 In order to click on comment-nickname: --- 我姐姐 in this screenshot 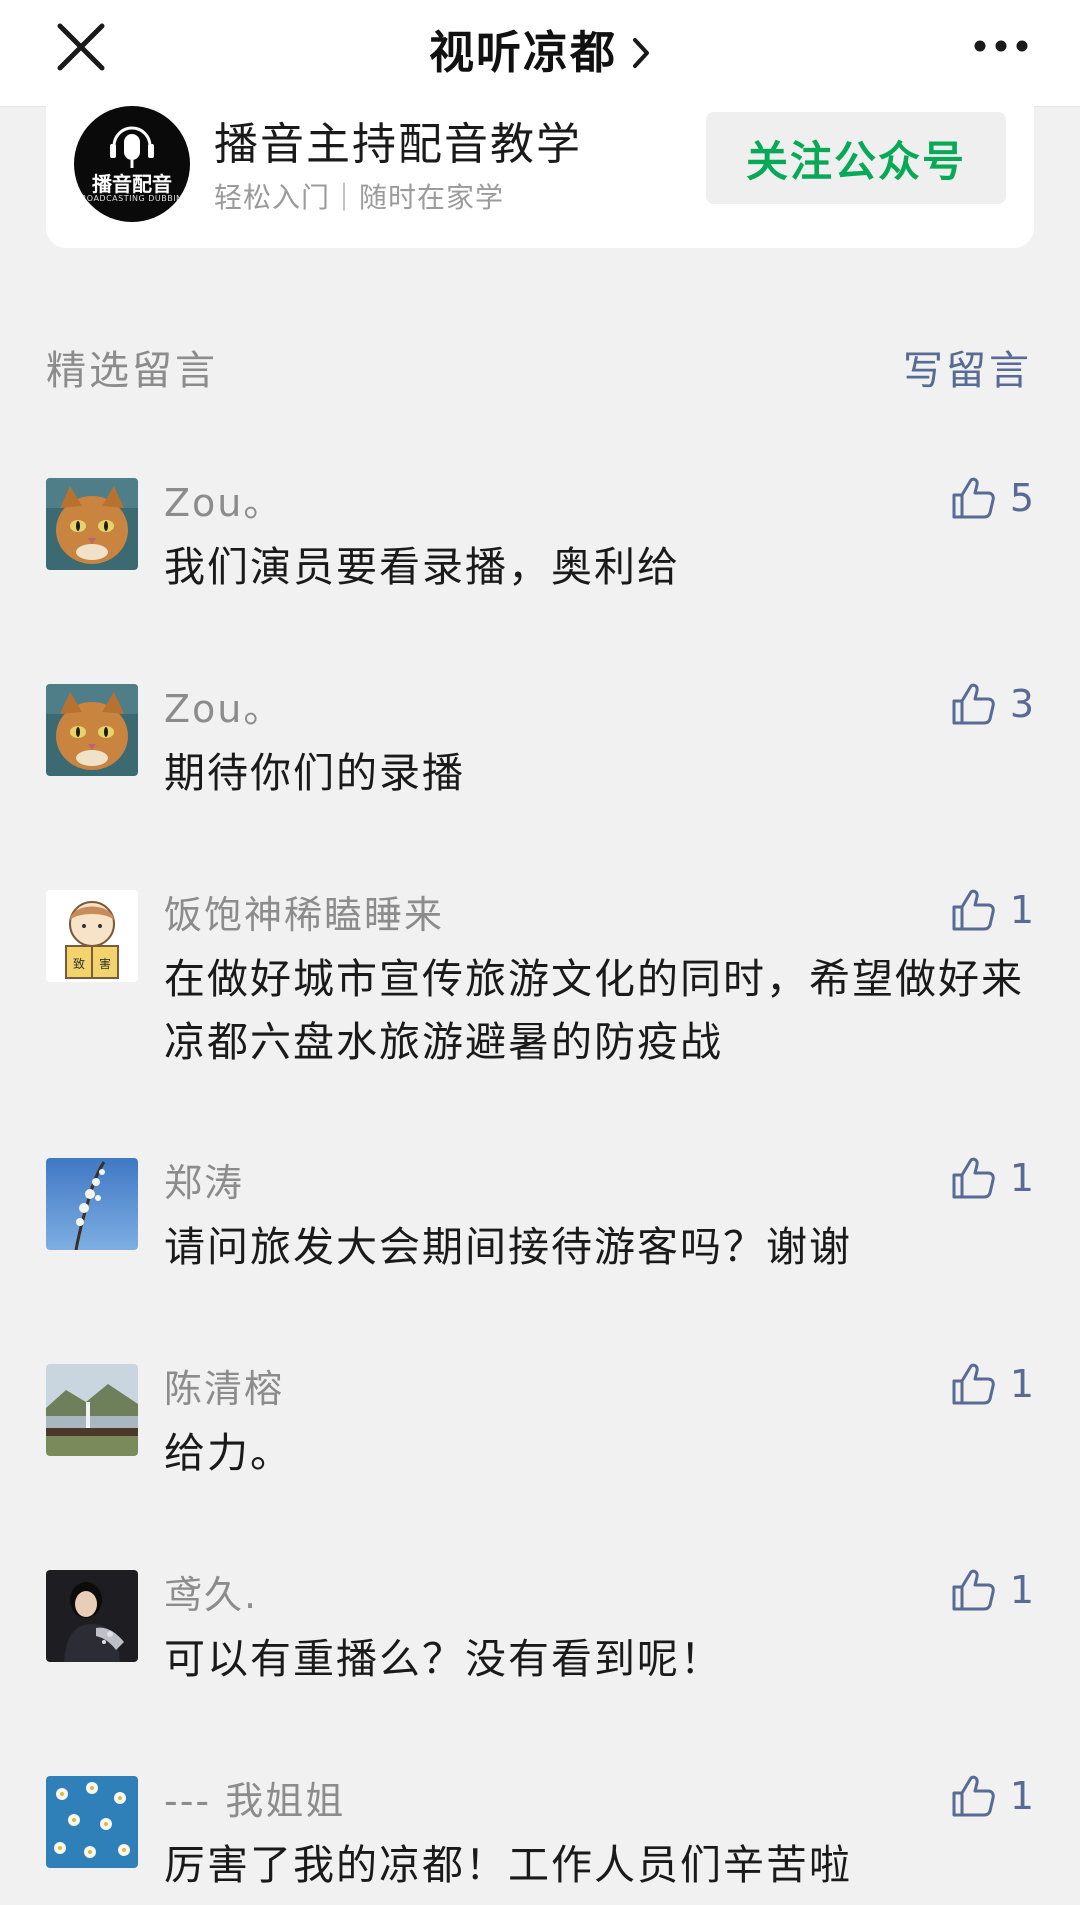, I will do `click(254, 1797)`.